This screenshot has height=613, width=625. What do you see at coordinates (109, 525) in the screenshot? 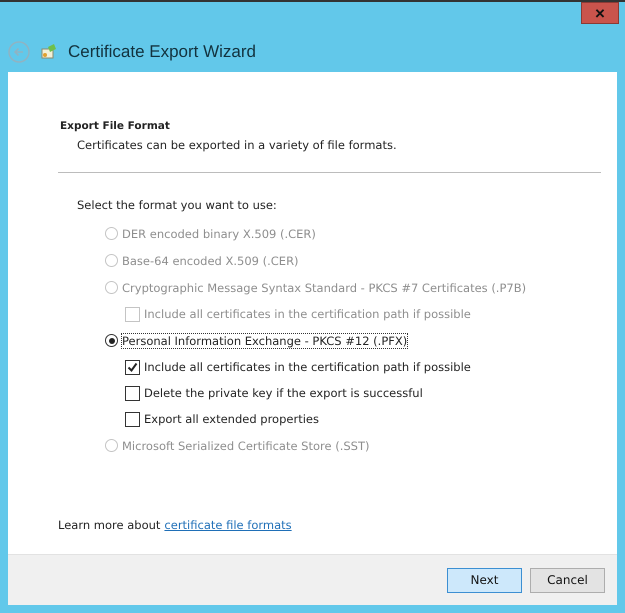
I see `learn-more-text: Learn more about` at bounding box center [109, 525].